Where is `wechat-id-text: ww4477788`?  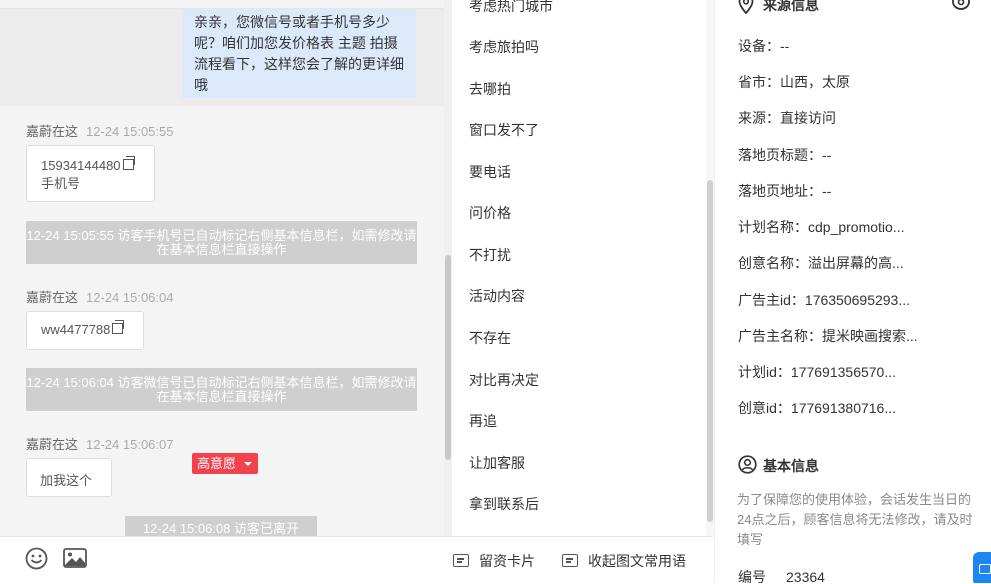 wechat-id-text: ww4477788 is located at coordinates (76, 329).